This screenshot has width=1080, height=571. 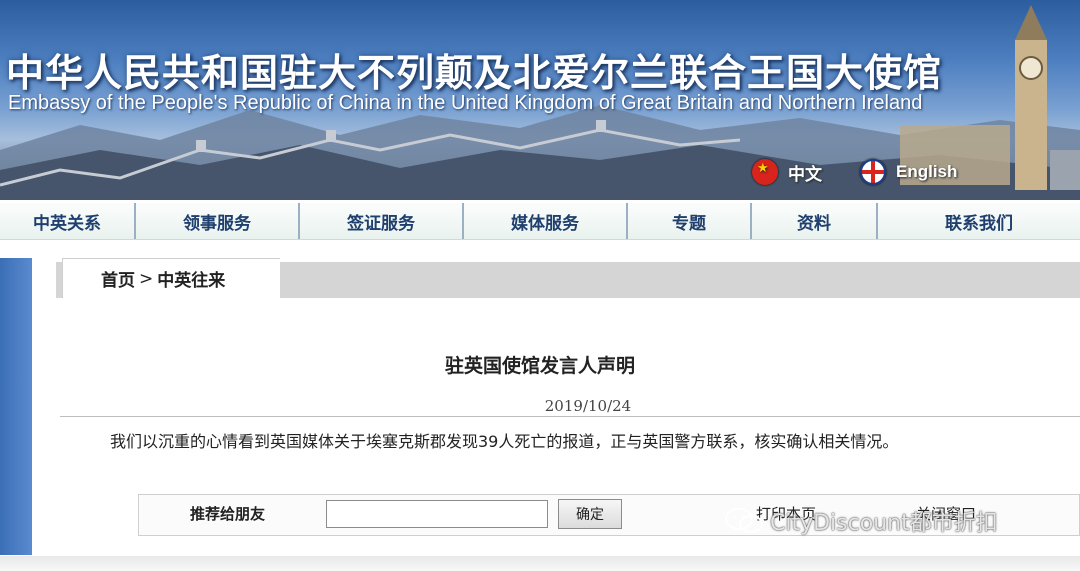 What do you see at coordinates (437, 514) in the screenshot?
I see `recommend-email-input` at bounding box center [437, 514].